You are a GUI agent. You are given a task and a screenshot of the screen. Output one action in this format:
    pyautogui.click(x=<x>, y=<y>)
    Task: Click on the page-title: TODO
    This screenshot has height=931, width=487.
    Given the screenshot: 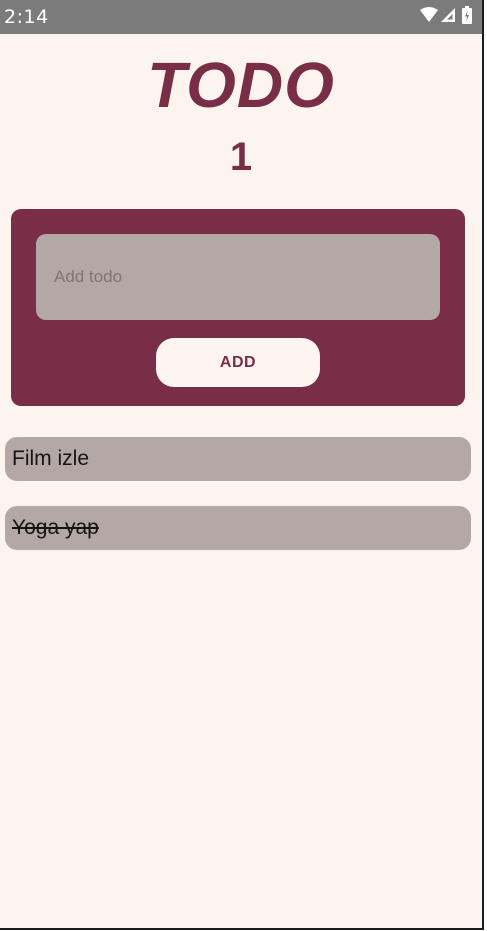 What is the action you would take?
    pyautogui.click(x=241, y=85)
    